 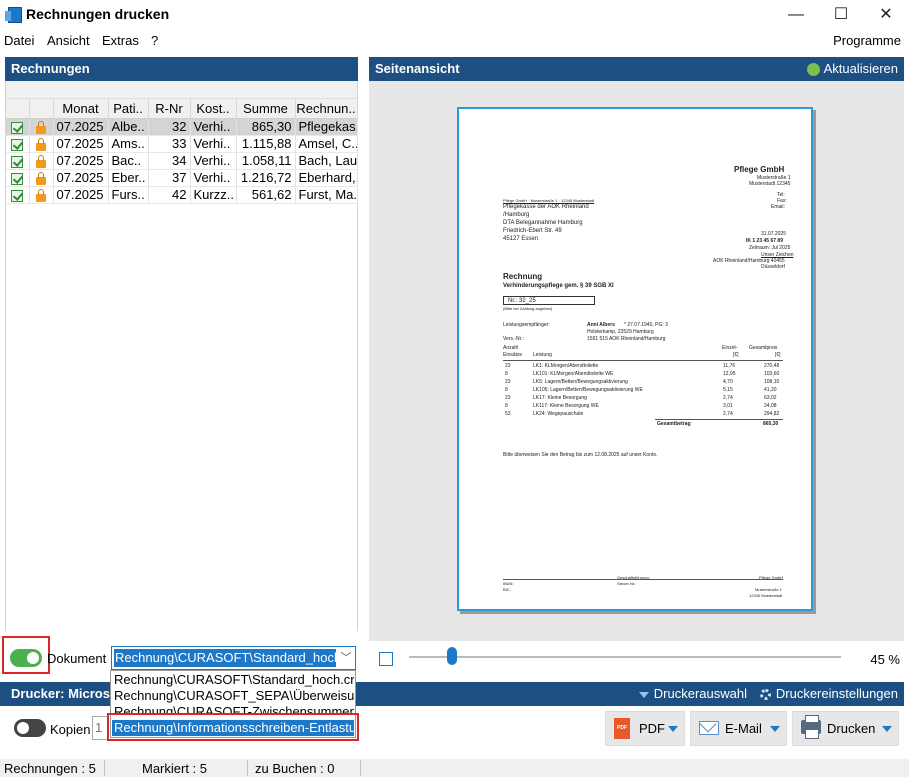 I want to click on seitenansicht-header: Seitenansicht Aktualisieren, so click(x=636, y=69).